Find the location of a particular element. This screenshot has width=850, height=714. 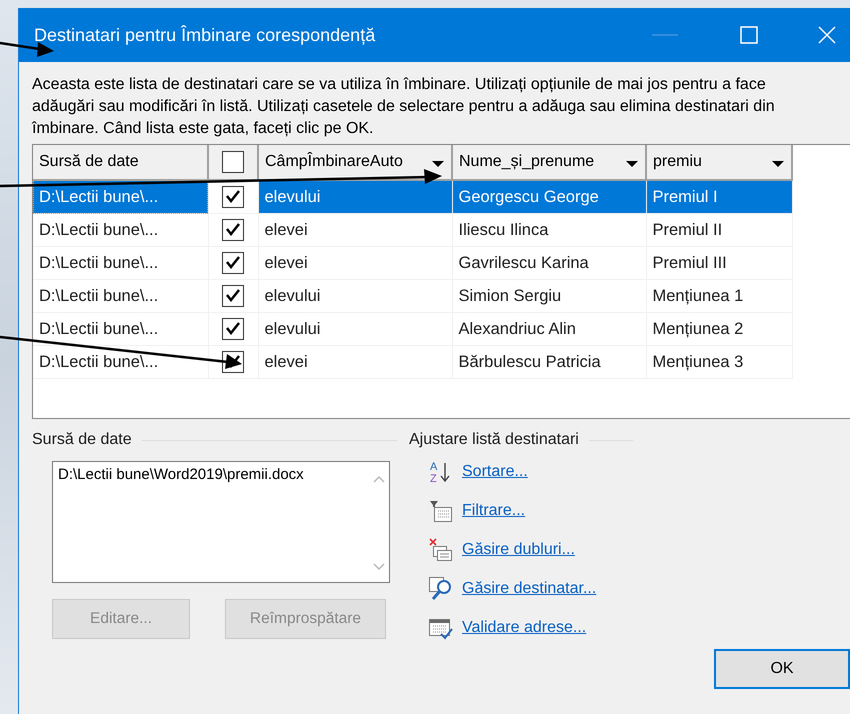

table-cell: Premiul III is located at coordinates (719, 263).